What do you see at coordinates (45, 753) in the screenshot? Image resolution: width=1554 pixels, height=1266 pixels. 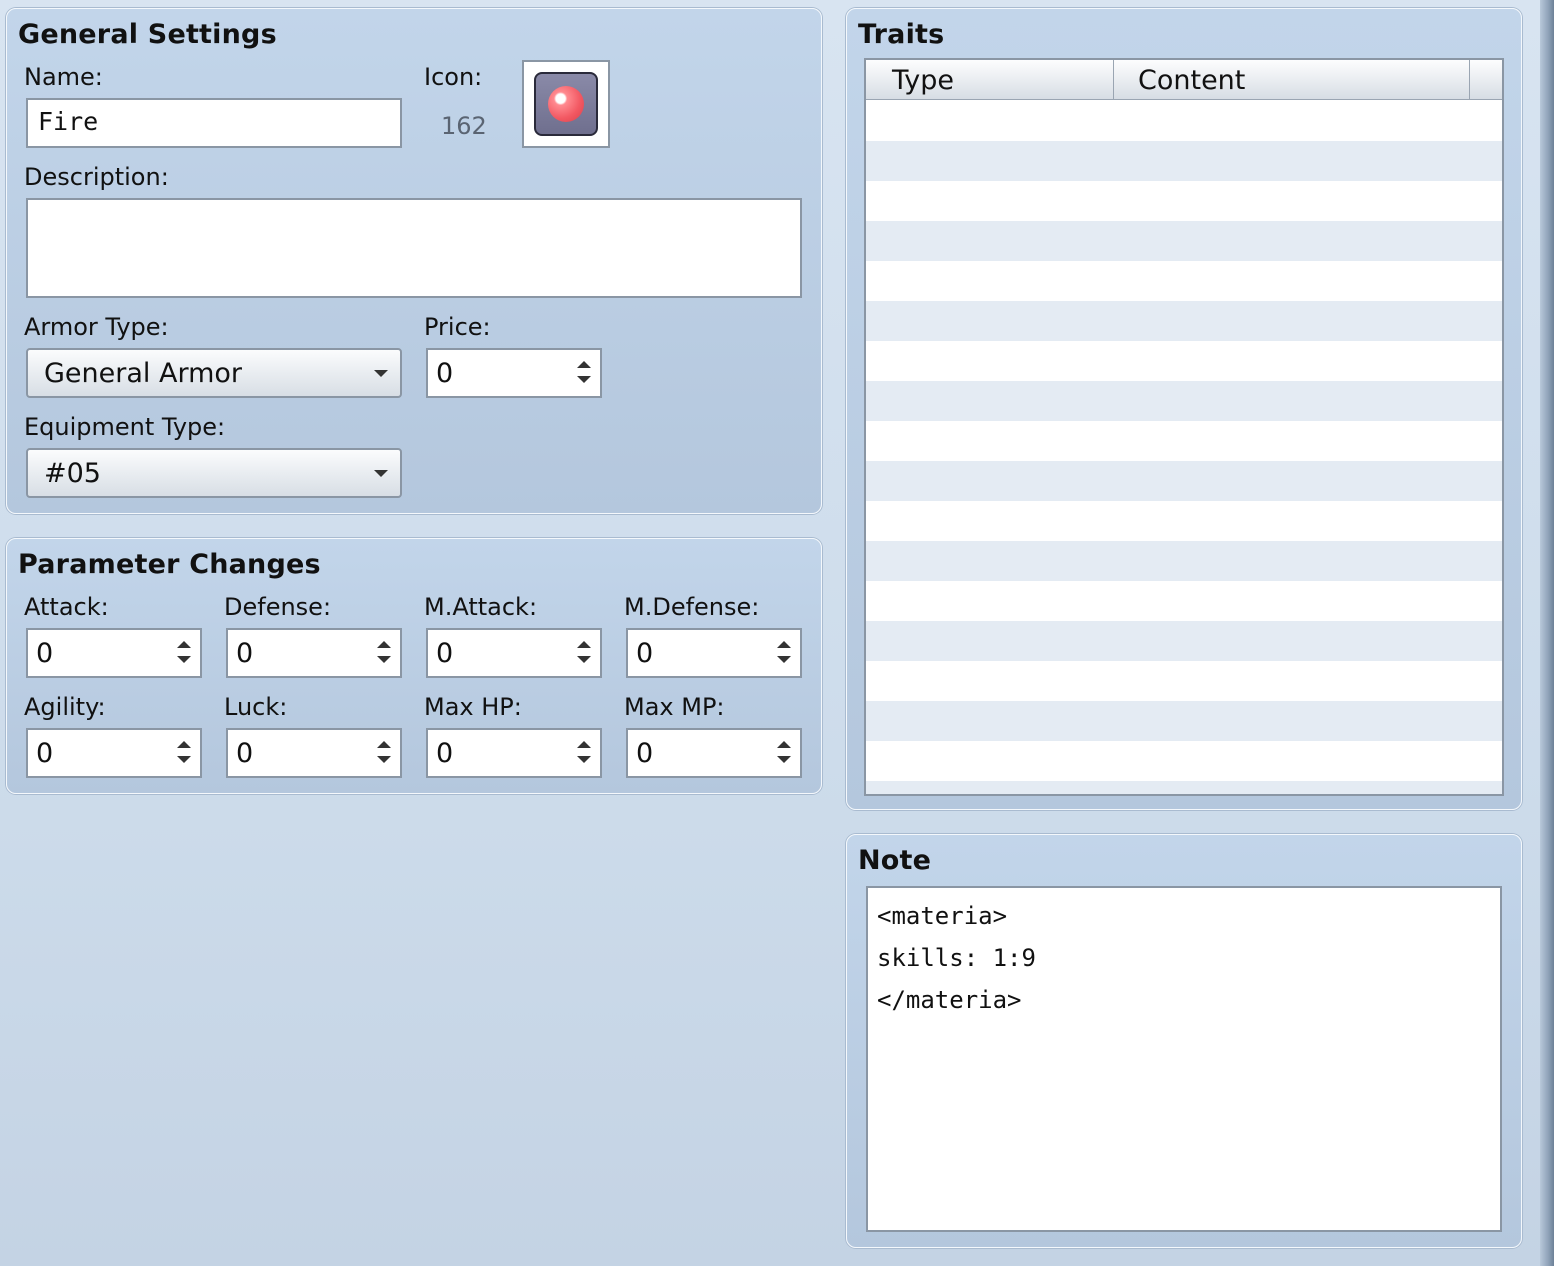 I see `agility-value: 0` at bounding box center [45, 753].